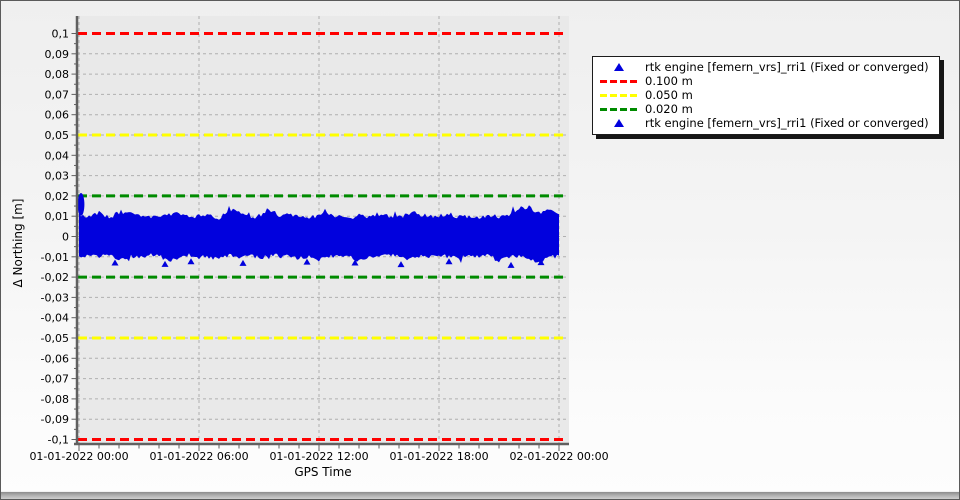 The height and width of the screenshot is (500, 960). Describe the element at coordinates (55, 399) in the screenshot. I see `y-tick-label: -0,08` at that location.